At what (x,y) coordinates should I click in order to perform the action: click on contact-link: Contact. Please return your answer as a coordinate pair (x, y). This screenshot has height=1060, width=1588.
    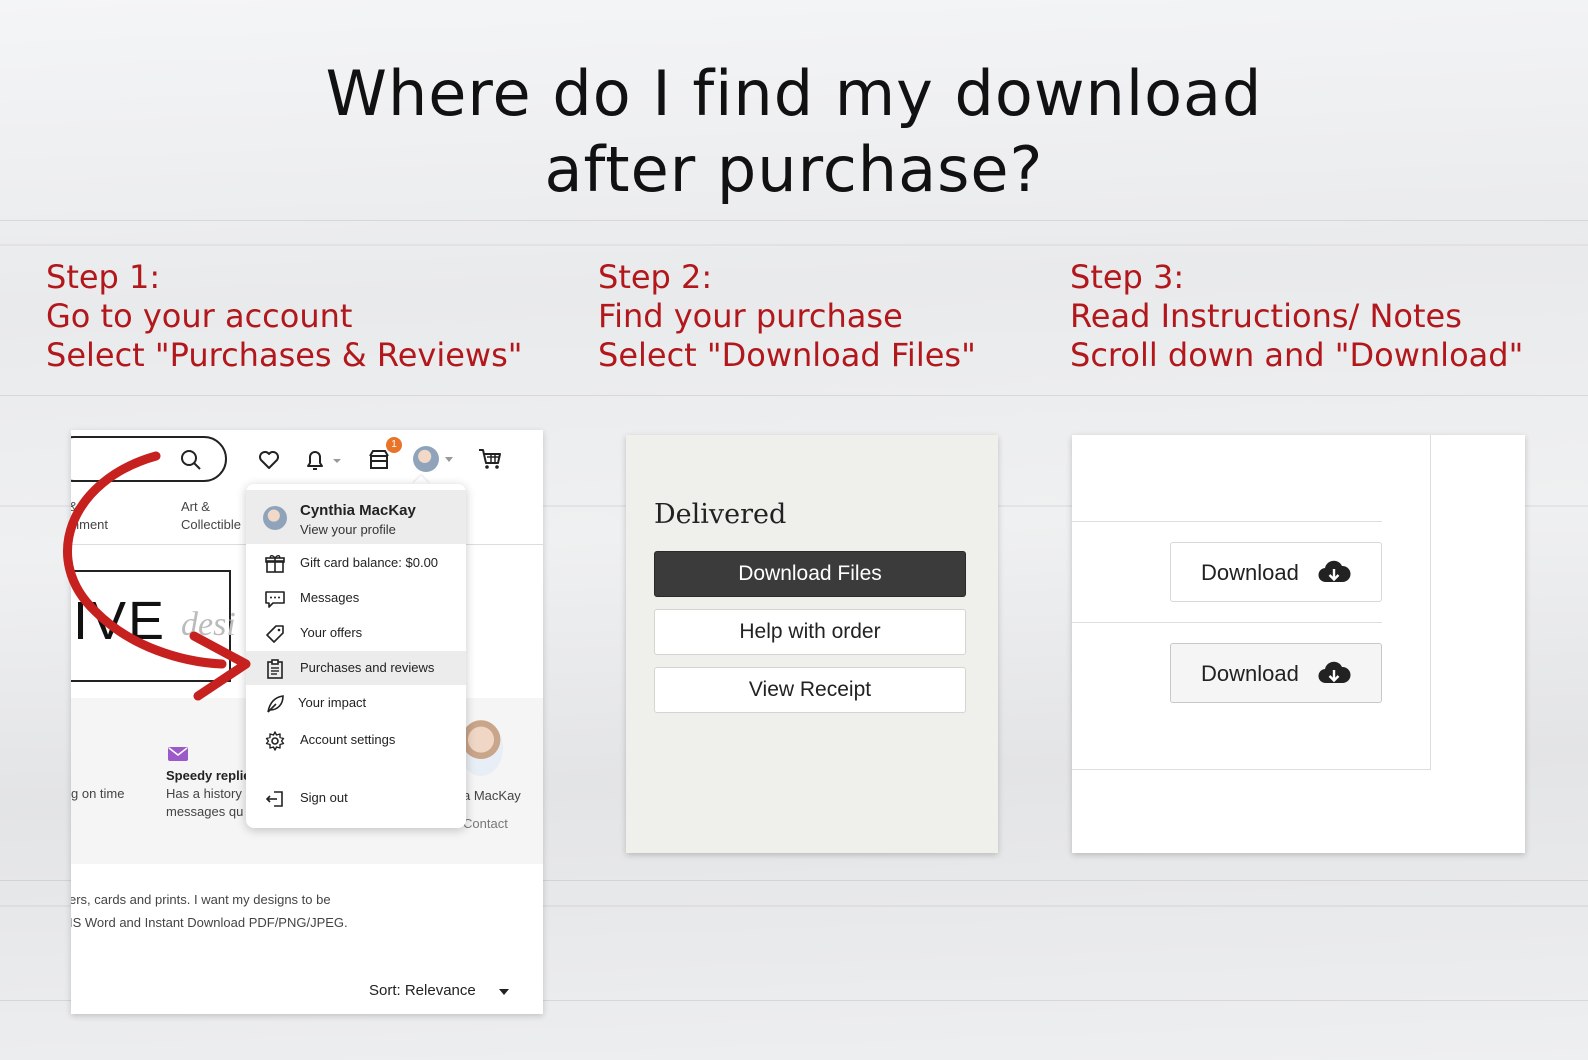
    Looking at the image, I should click on (485, 824).